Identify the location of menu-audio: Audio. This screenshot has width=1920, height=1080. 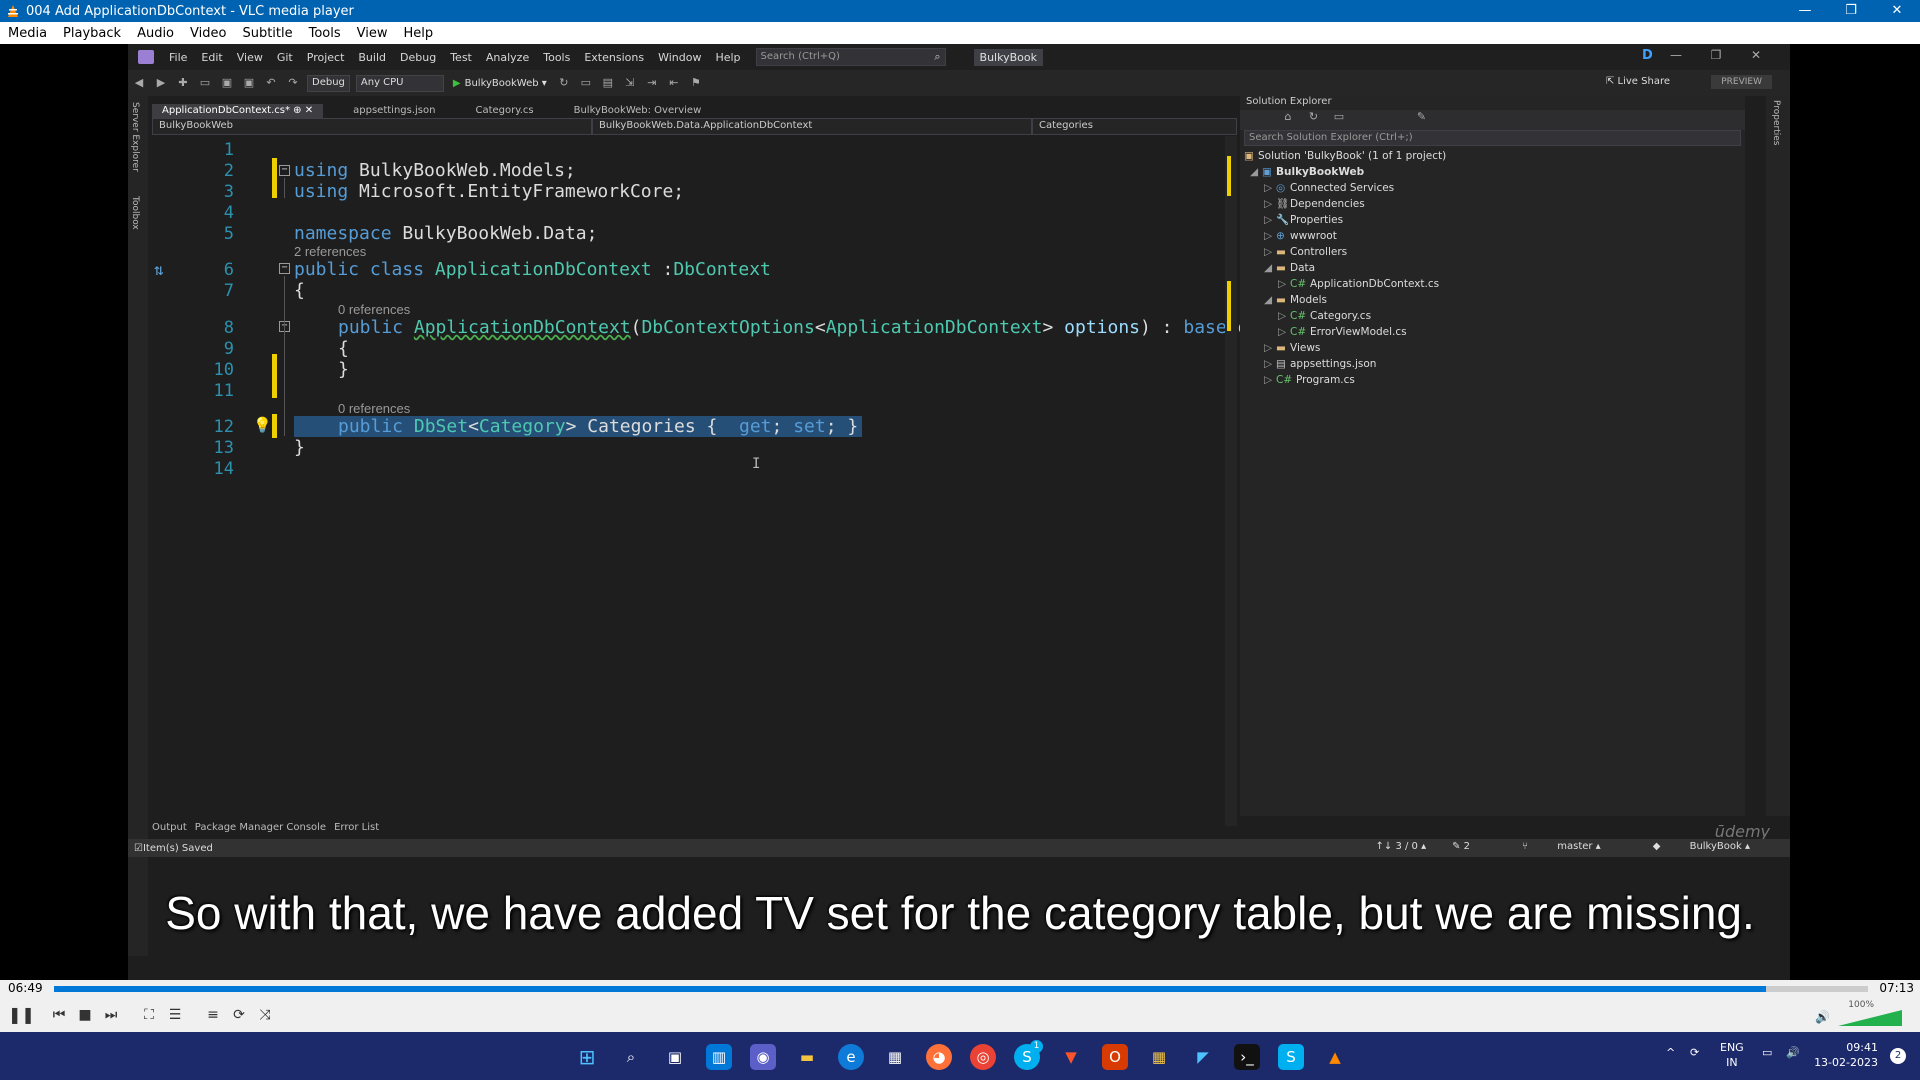
(155, 33).